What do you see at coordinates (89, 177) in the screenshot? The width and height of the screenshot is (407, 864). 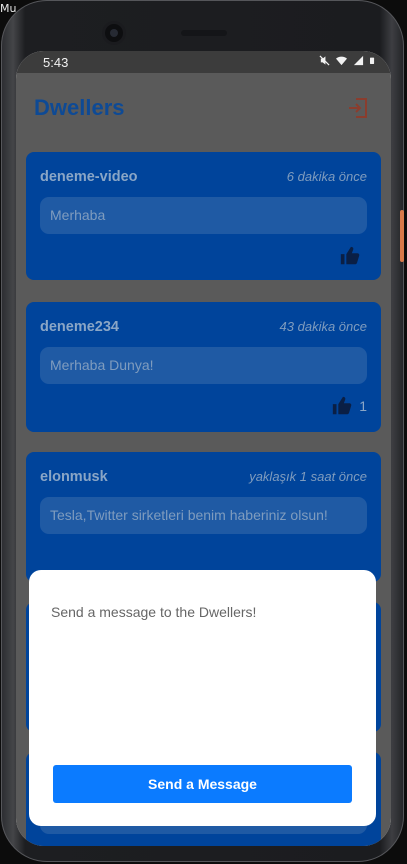 I see `post-username: deneme-video` at bounding box center [89, 177].